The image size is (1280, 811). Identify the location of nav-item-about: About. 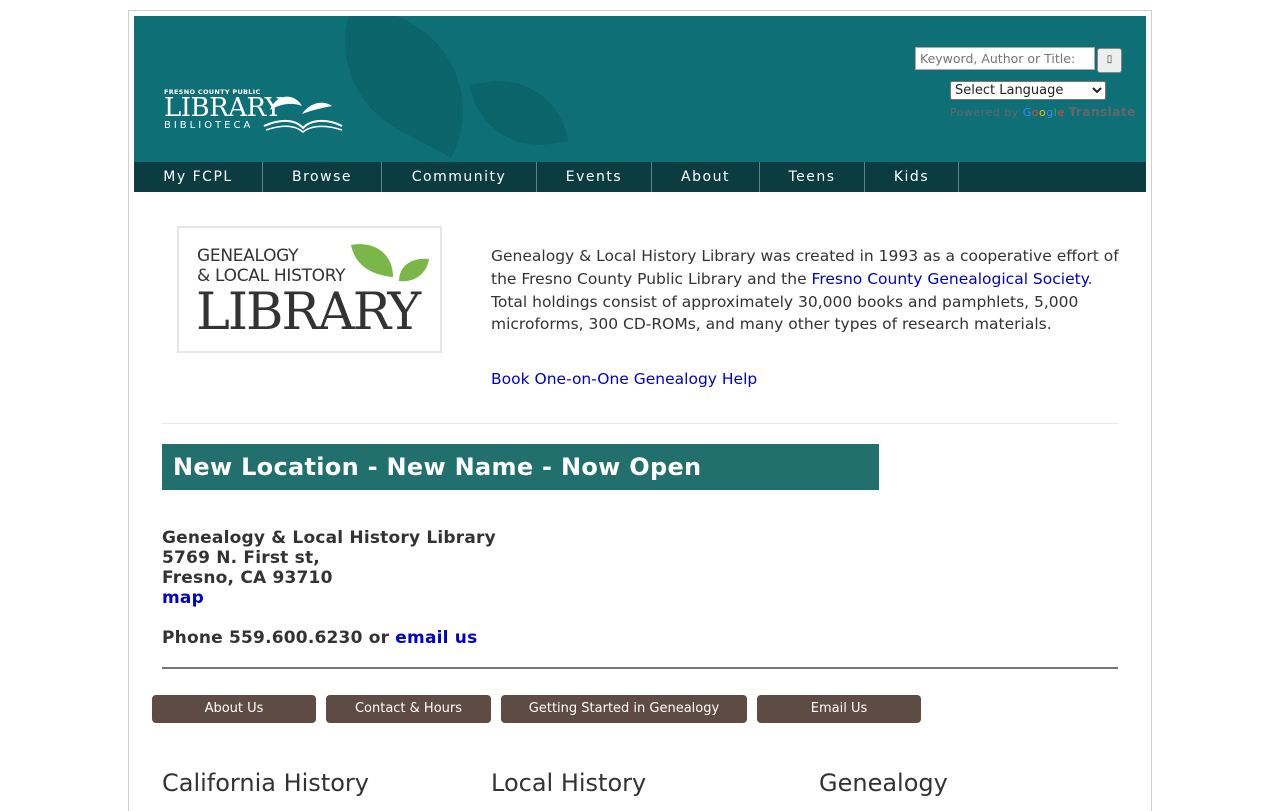
(706, 177).